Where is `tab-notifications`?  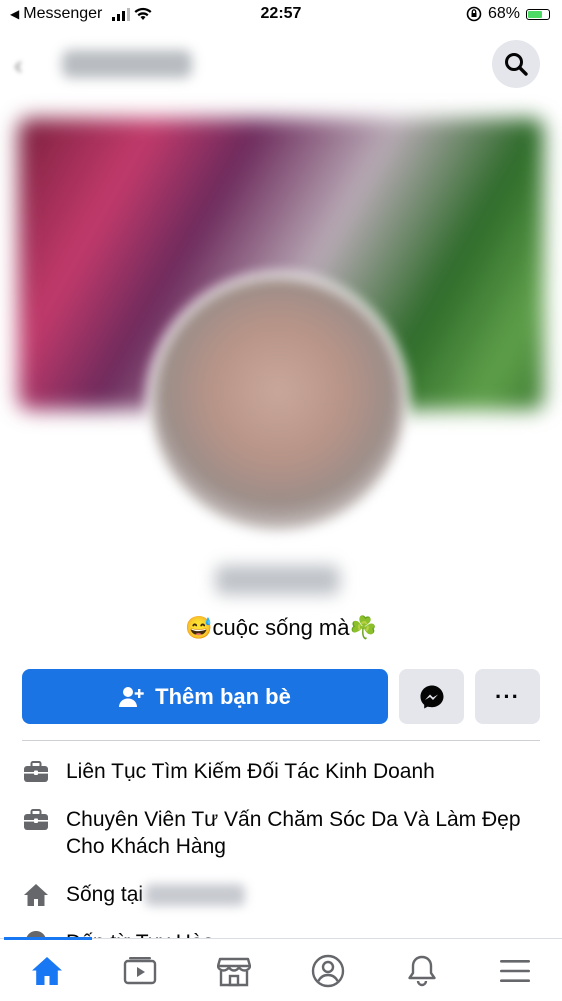 tab-notifications is located at coordinates (422, 971).